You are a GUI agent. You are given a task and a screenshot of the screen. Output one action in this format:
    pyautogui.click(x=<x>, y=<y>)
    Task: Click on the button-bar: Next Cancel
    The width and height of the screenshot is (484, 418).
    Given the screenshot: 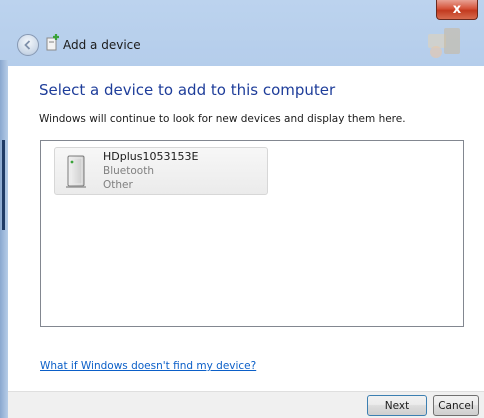 What is the action you would take?
    pyautogui.click(x=246, y=404)
    